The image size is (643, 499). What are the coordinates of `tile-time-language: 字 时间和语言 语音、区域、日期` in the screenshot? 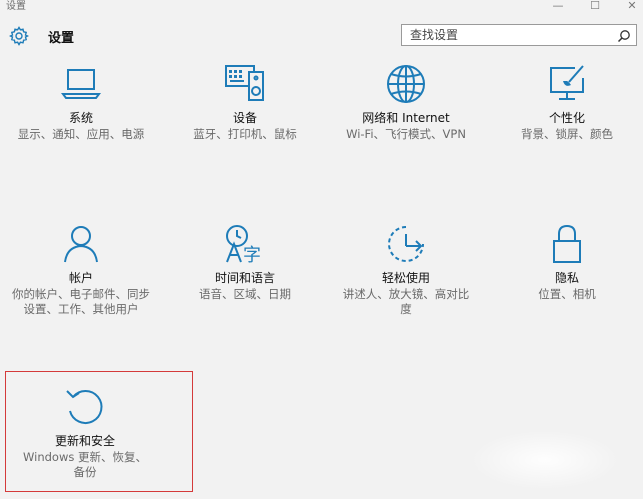 It's located at (245, 262).